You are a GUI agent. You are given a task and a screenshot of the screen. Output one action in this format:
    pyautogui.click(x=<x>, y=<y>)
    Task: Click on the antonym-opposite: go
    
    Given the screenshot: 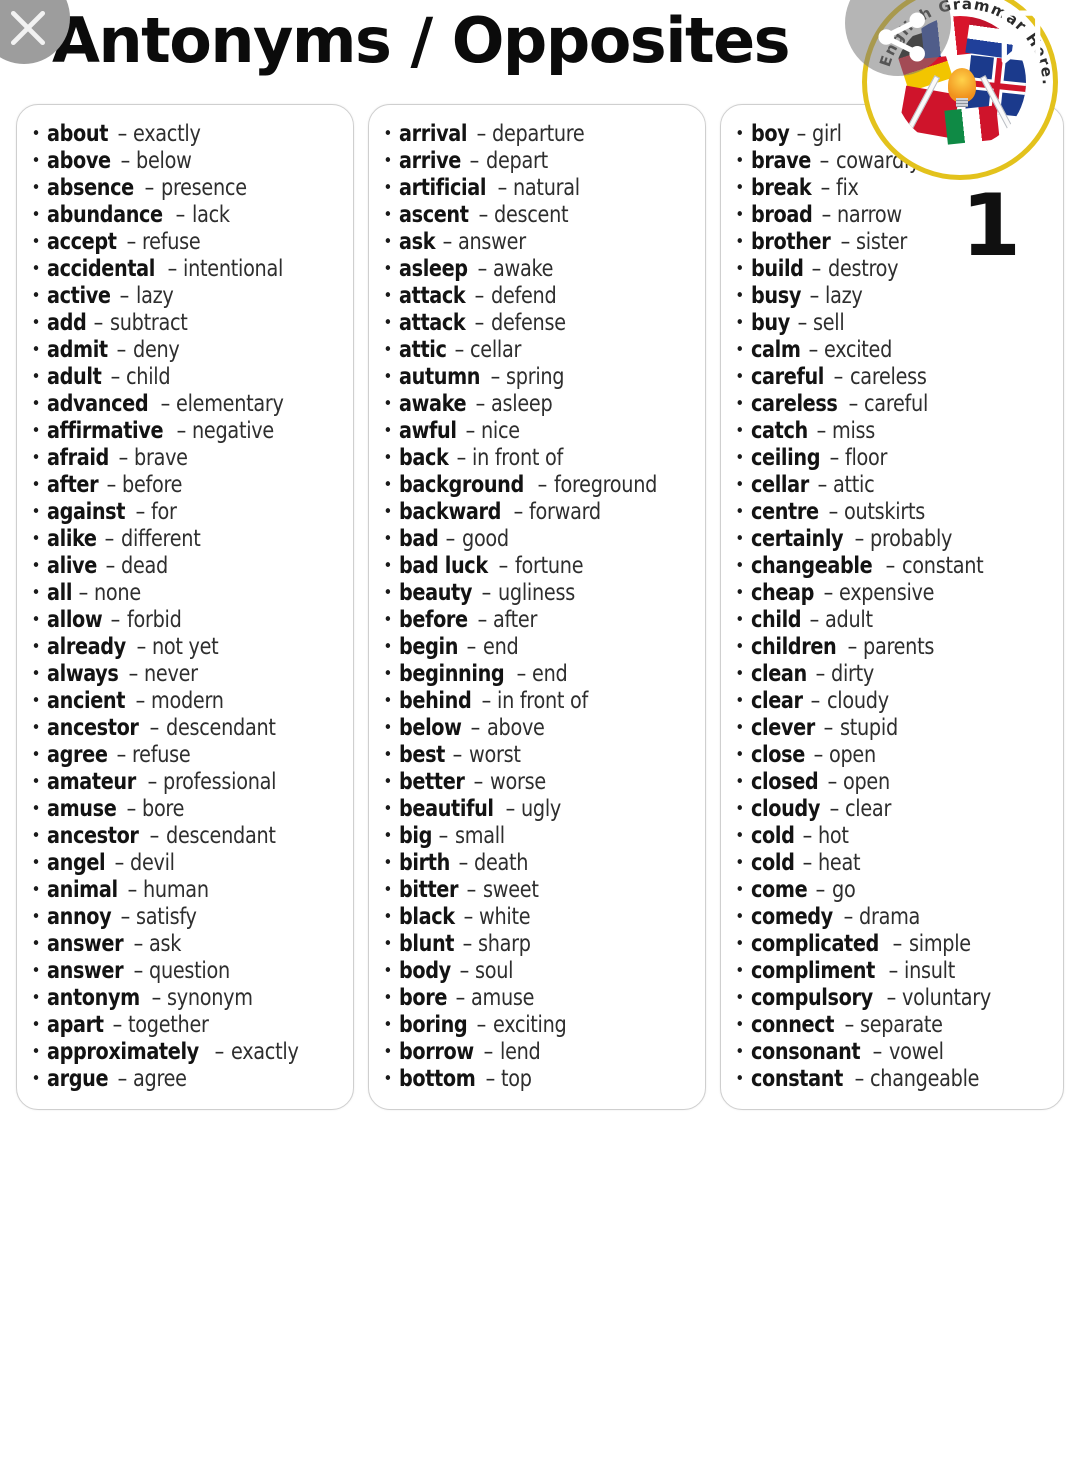 What is the action you would take?
    pyautogui.click(x=843, y=890)
    